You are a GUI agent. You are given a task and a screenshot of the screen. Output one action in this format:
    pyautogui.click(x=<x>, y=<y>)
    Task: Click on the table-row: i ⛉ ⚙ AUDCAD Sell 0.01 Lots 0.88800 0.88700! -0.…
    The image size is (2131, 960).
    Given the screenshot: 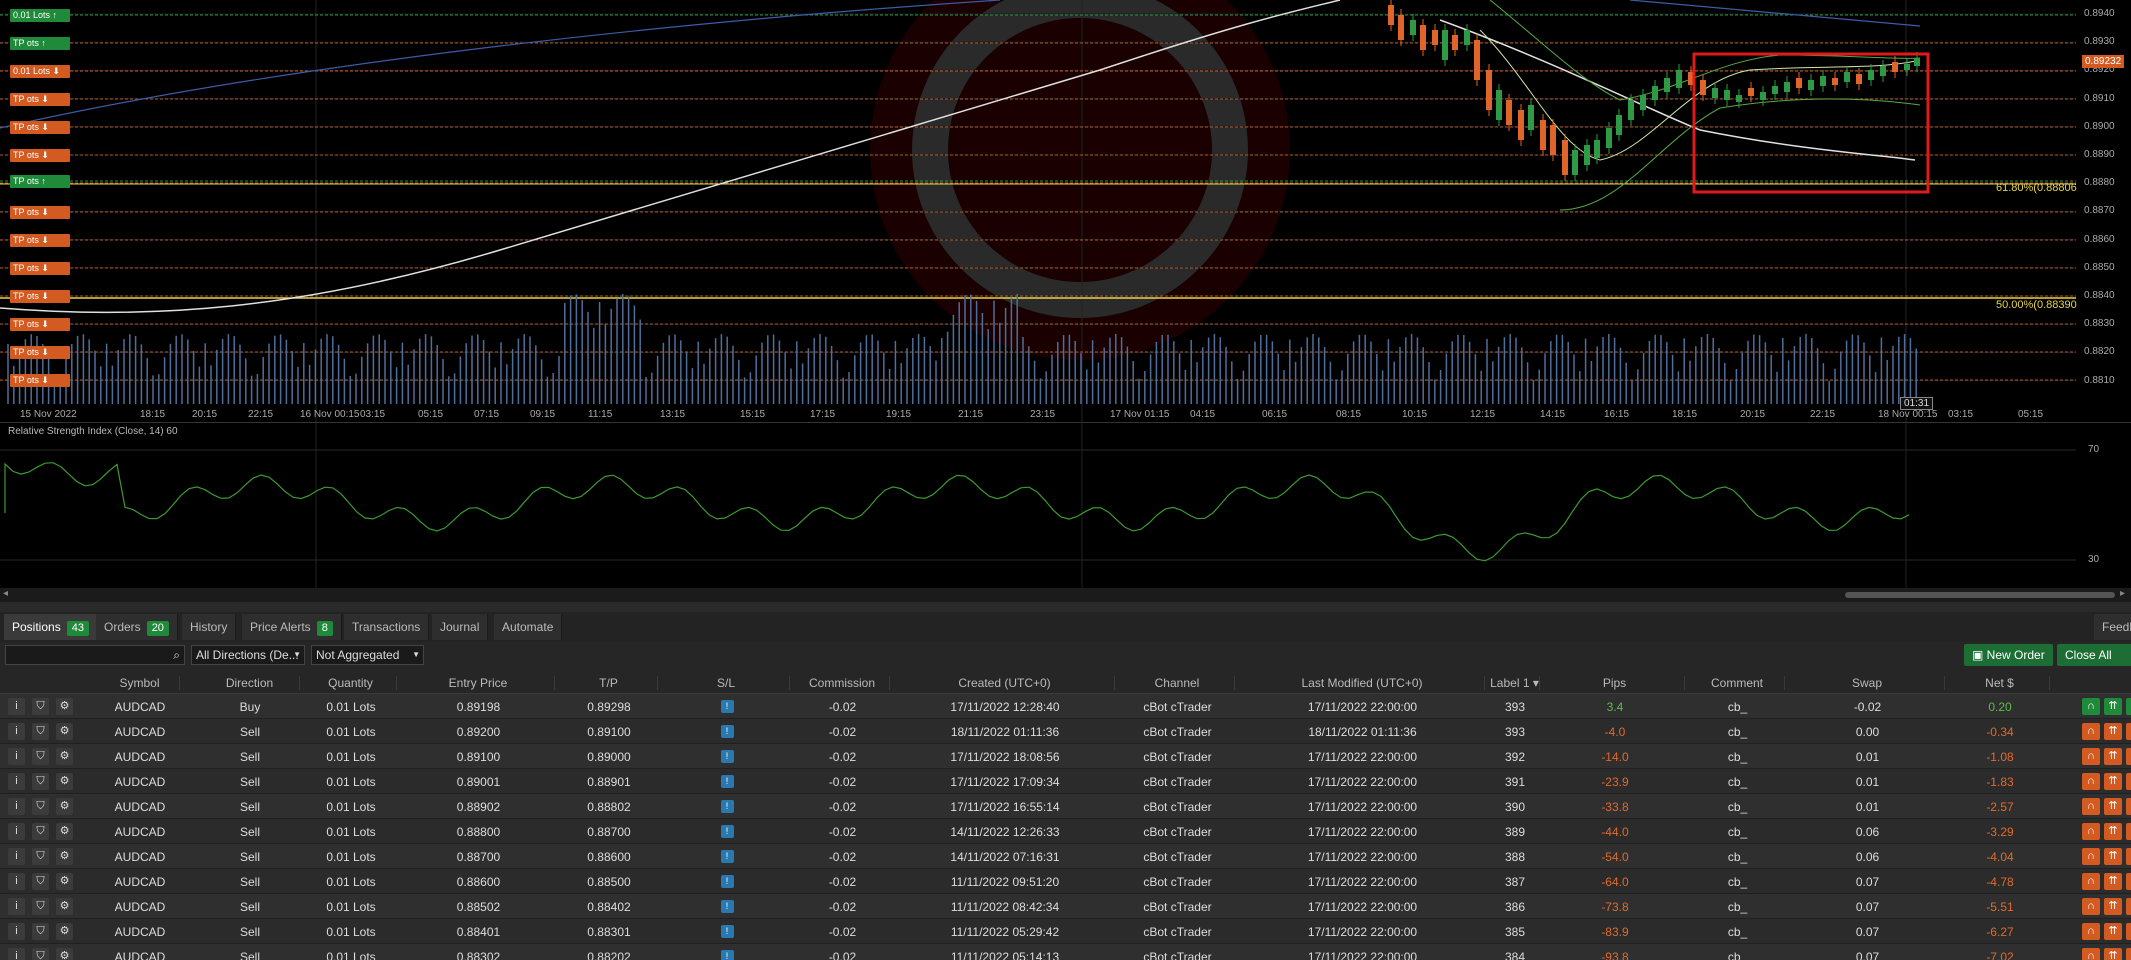 What is the action you would take?
    pyautogui.click(x=1065, y=831)
    